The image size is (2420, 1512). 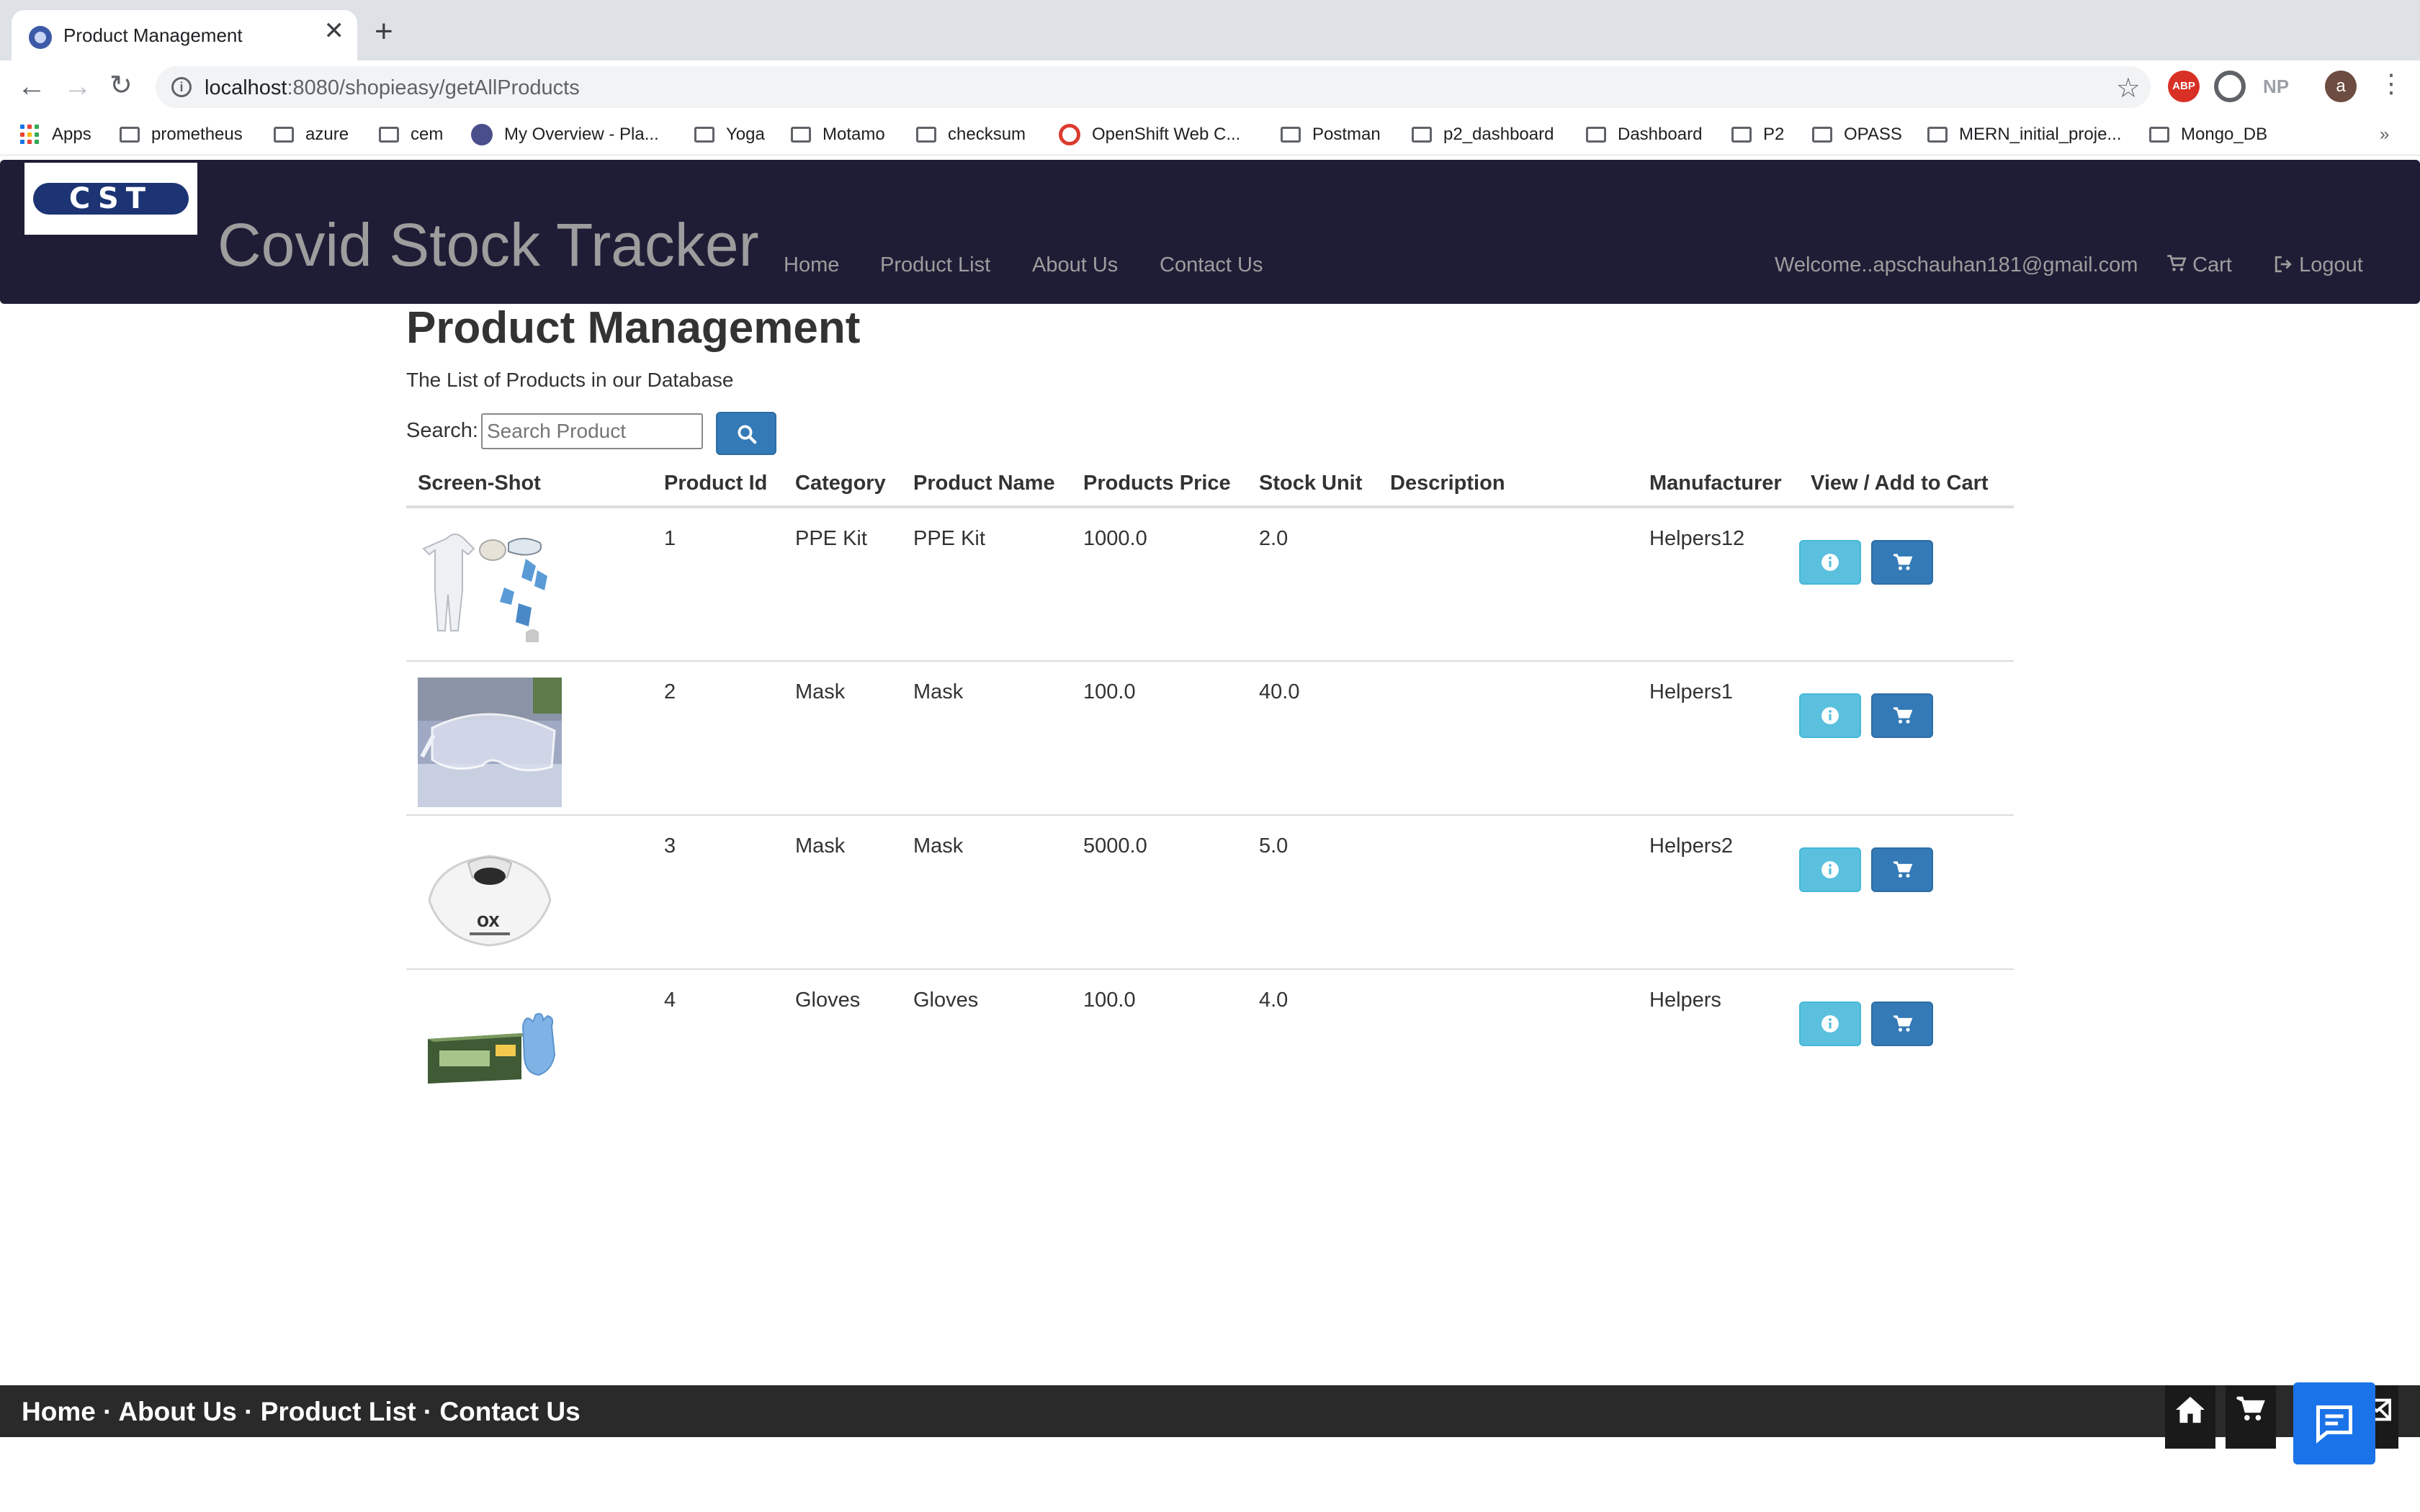 I want to click on close-tab-icon: ✕, so click(x=334, y=31).